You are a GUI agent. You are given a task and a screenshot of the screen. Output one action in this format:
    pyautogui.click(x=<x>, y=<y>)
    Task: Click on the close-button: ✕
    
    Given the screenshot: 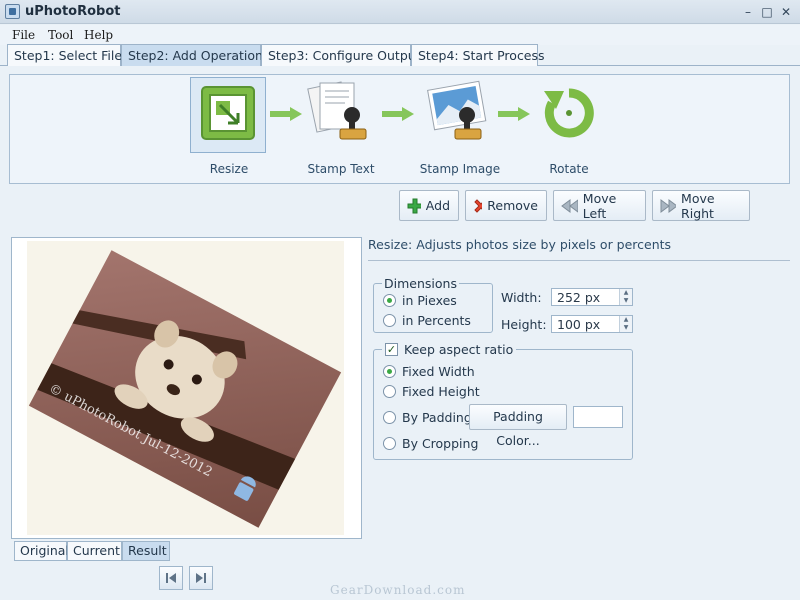 What is the action you would take?
    pyautogui.click(x=786, y=12)
    